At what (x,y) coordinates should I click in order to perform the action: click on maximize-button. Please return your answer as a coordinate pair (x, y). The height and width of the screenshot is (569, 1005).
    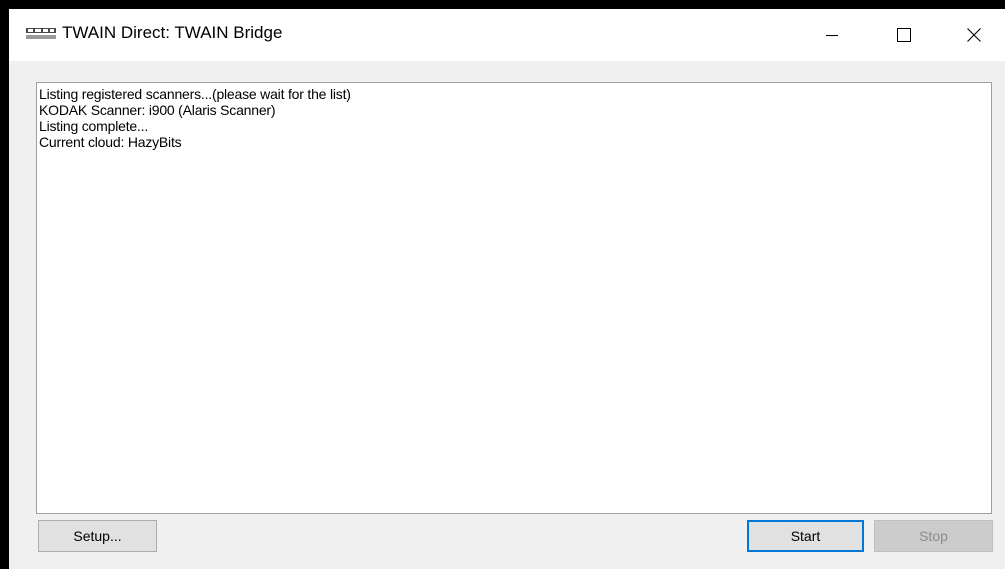
    Looking at the image, I should click on (904, 35).